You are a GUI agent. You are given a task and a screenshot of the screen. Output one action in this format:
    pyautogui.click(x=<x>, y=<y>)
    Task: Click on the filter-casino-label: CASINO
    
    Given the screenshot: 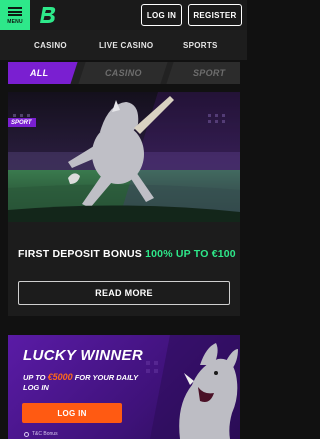 What is the action you would take?
    pyautogui.click(x=123, y=73)
    